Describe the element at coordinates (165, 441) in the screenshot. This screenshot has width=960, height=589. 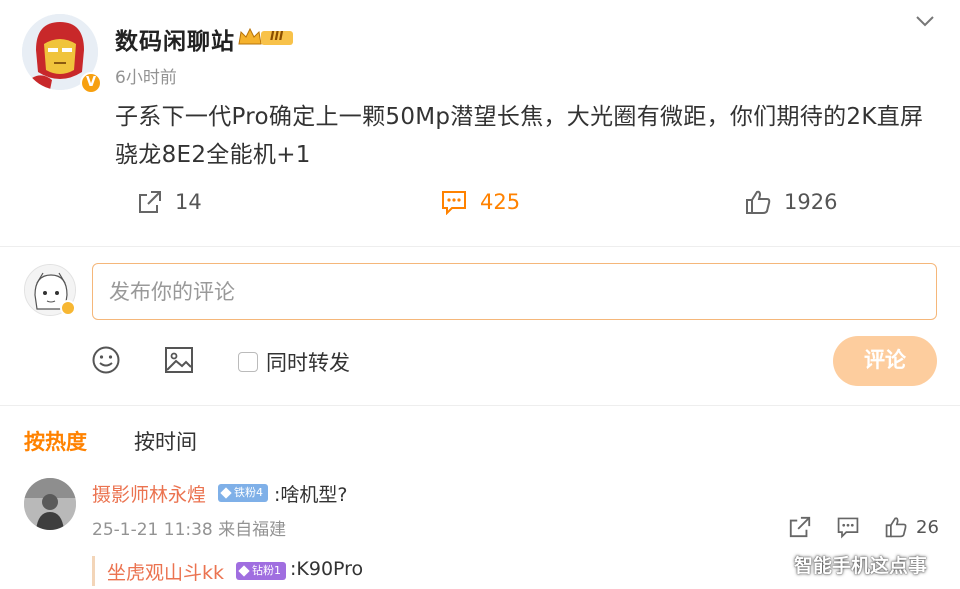
I see `tab-sort-by-time: 按时间` at that location.